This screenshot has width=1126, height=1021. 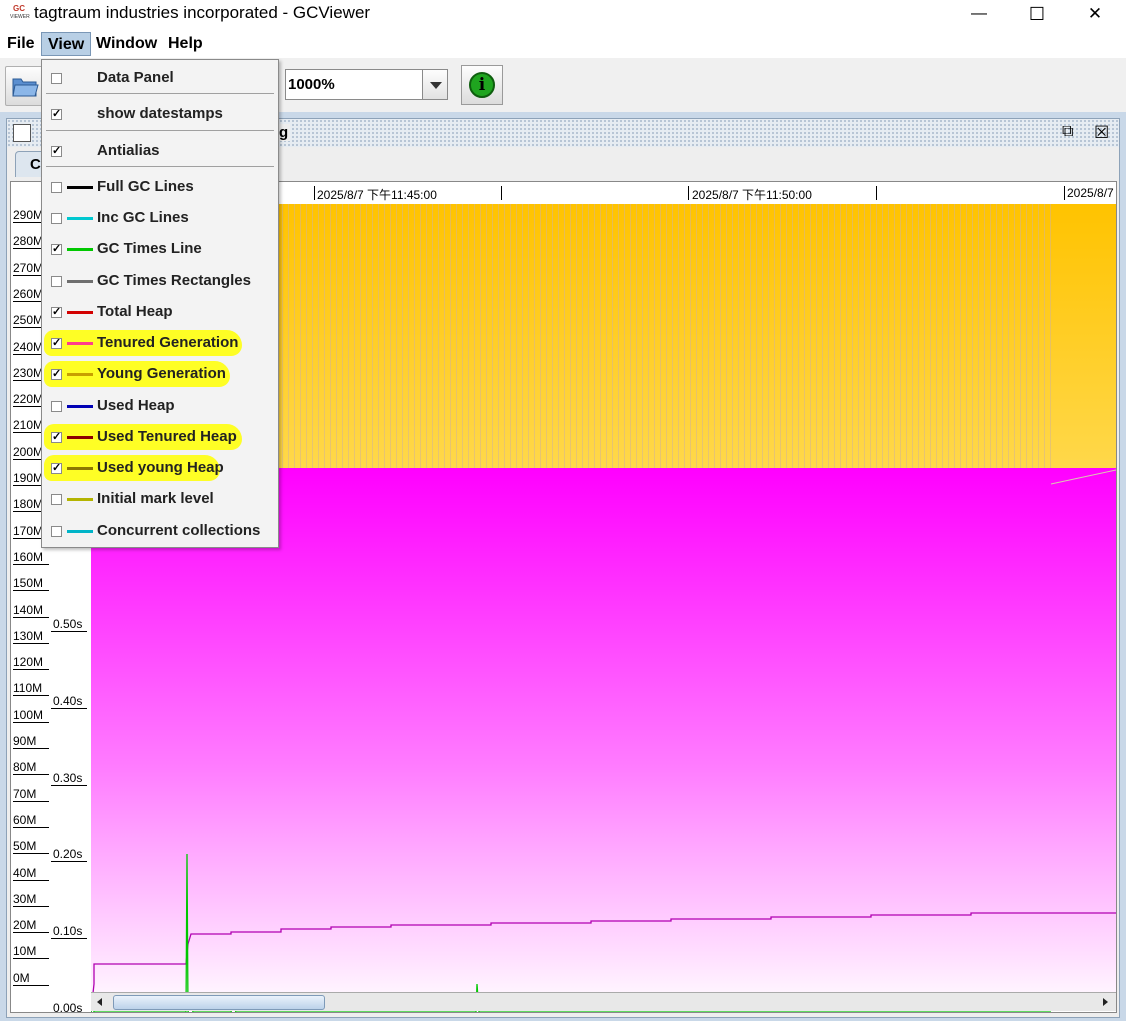 What do you see at coordinates (20, 12) in the screenshot?
I see `gcviewer-app-icon: GC VIEWER` at bounding box center [20, 12].